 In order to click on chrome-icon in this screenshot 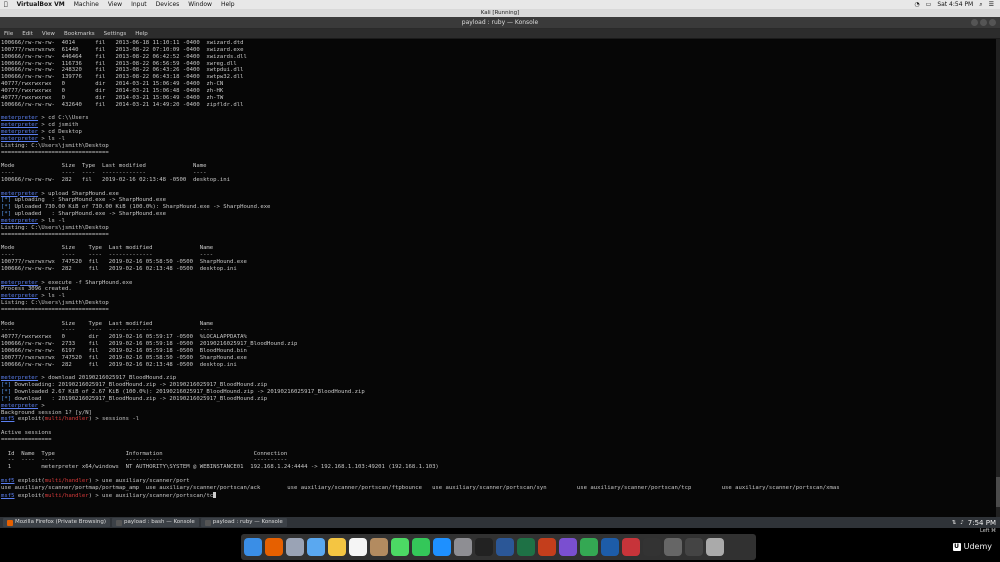, I will do `click(589, 547)`.